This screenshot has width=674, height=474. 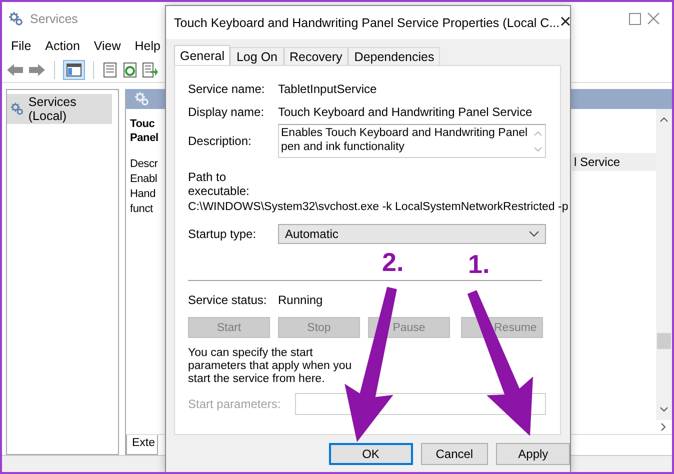 What do you see at coordinates (223, 234) in the screenshot?
I see `field-label: Startup type:` at bounding box center [223, 234].